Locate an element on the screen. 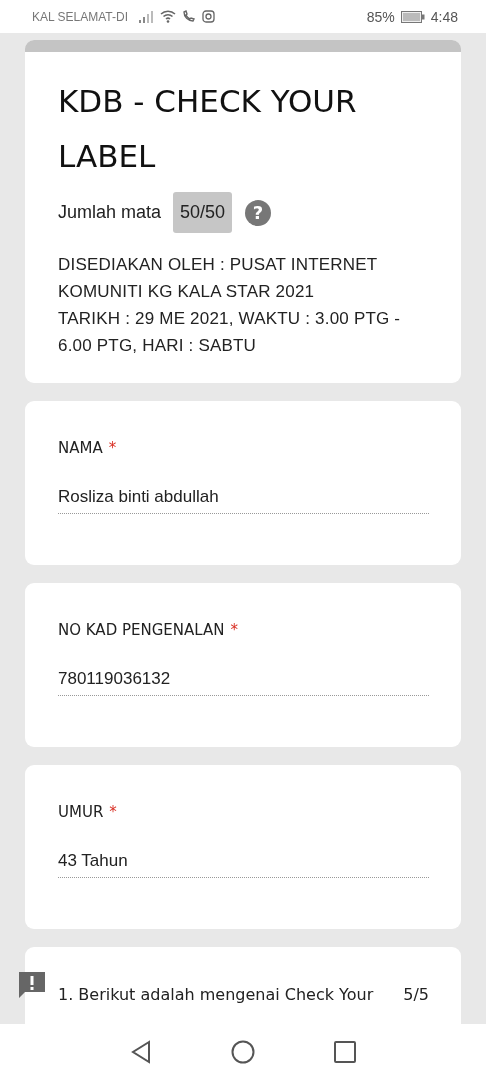 The height and width of the screenshot is (1080, 486). recents-icon is located at coordinates (345, 1052).